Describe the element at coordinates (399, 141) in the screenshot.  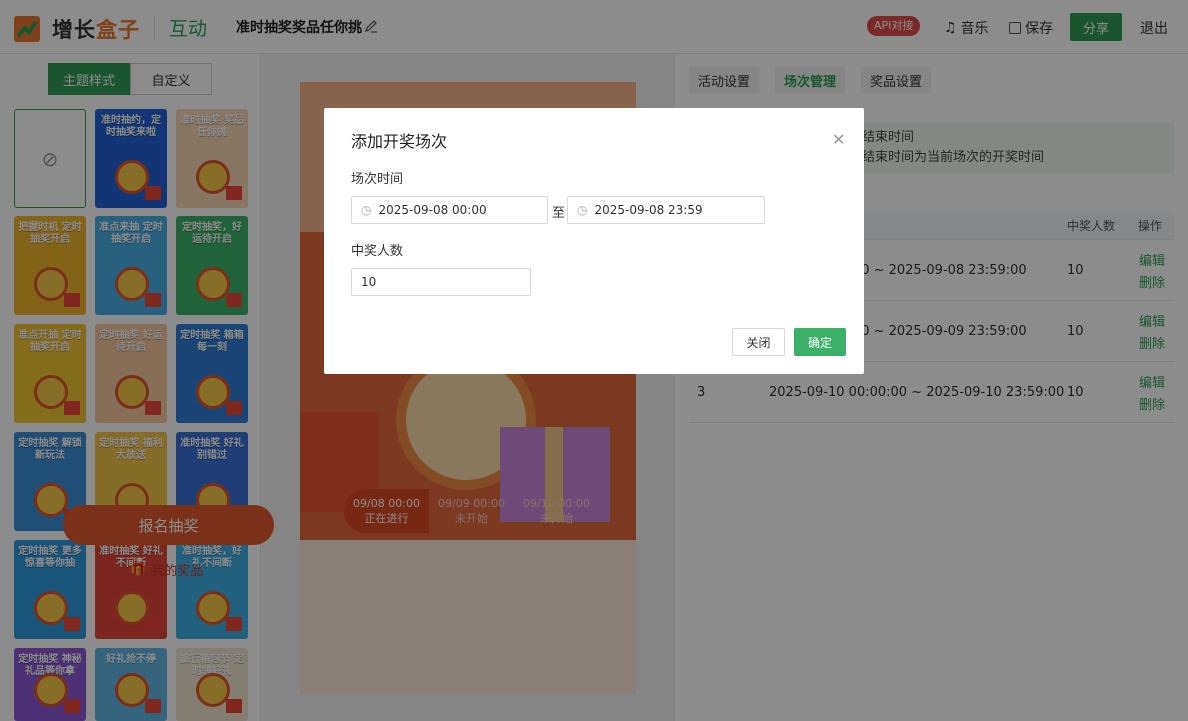
I see `dialog-title: 添加开奖场次` at that location.